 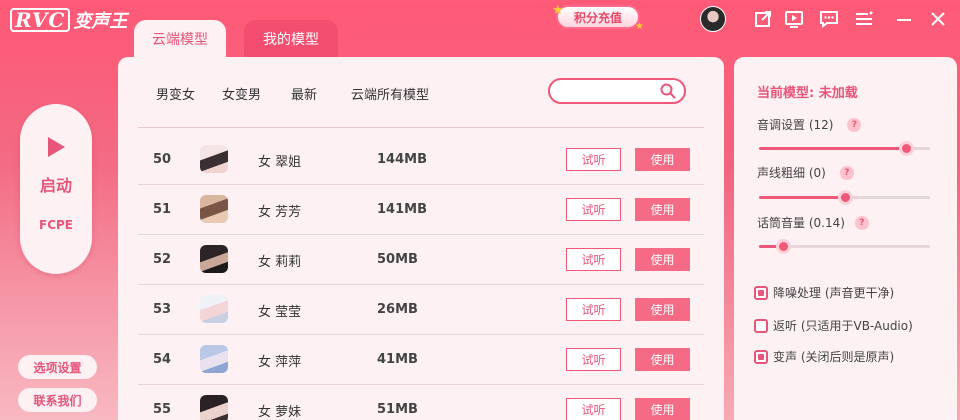 What do you see at coordinates (162, 359) in the screenshot?
I see `model-number: 54` at bounding box center [162, 359].